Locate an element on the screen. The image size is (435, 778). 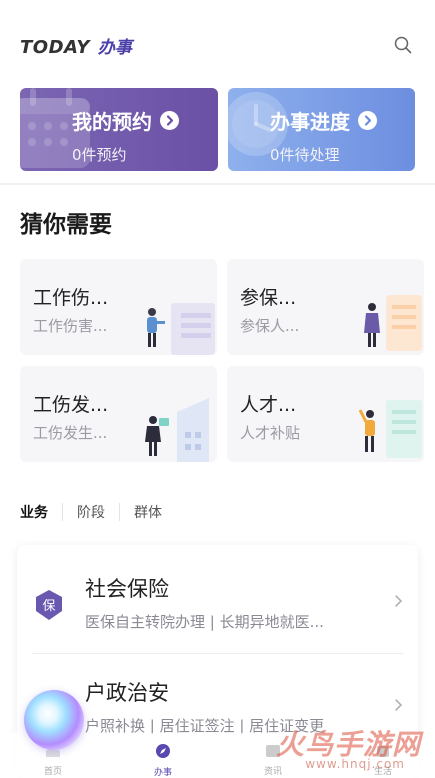
section-divider is located at coordinates (217, 184).